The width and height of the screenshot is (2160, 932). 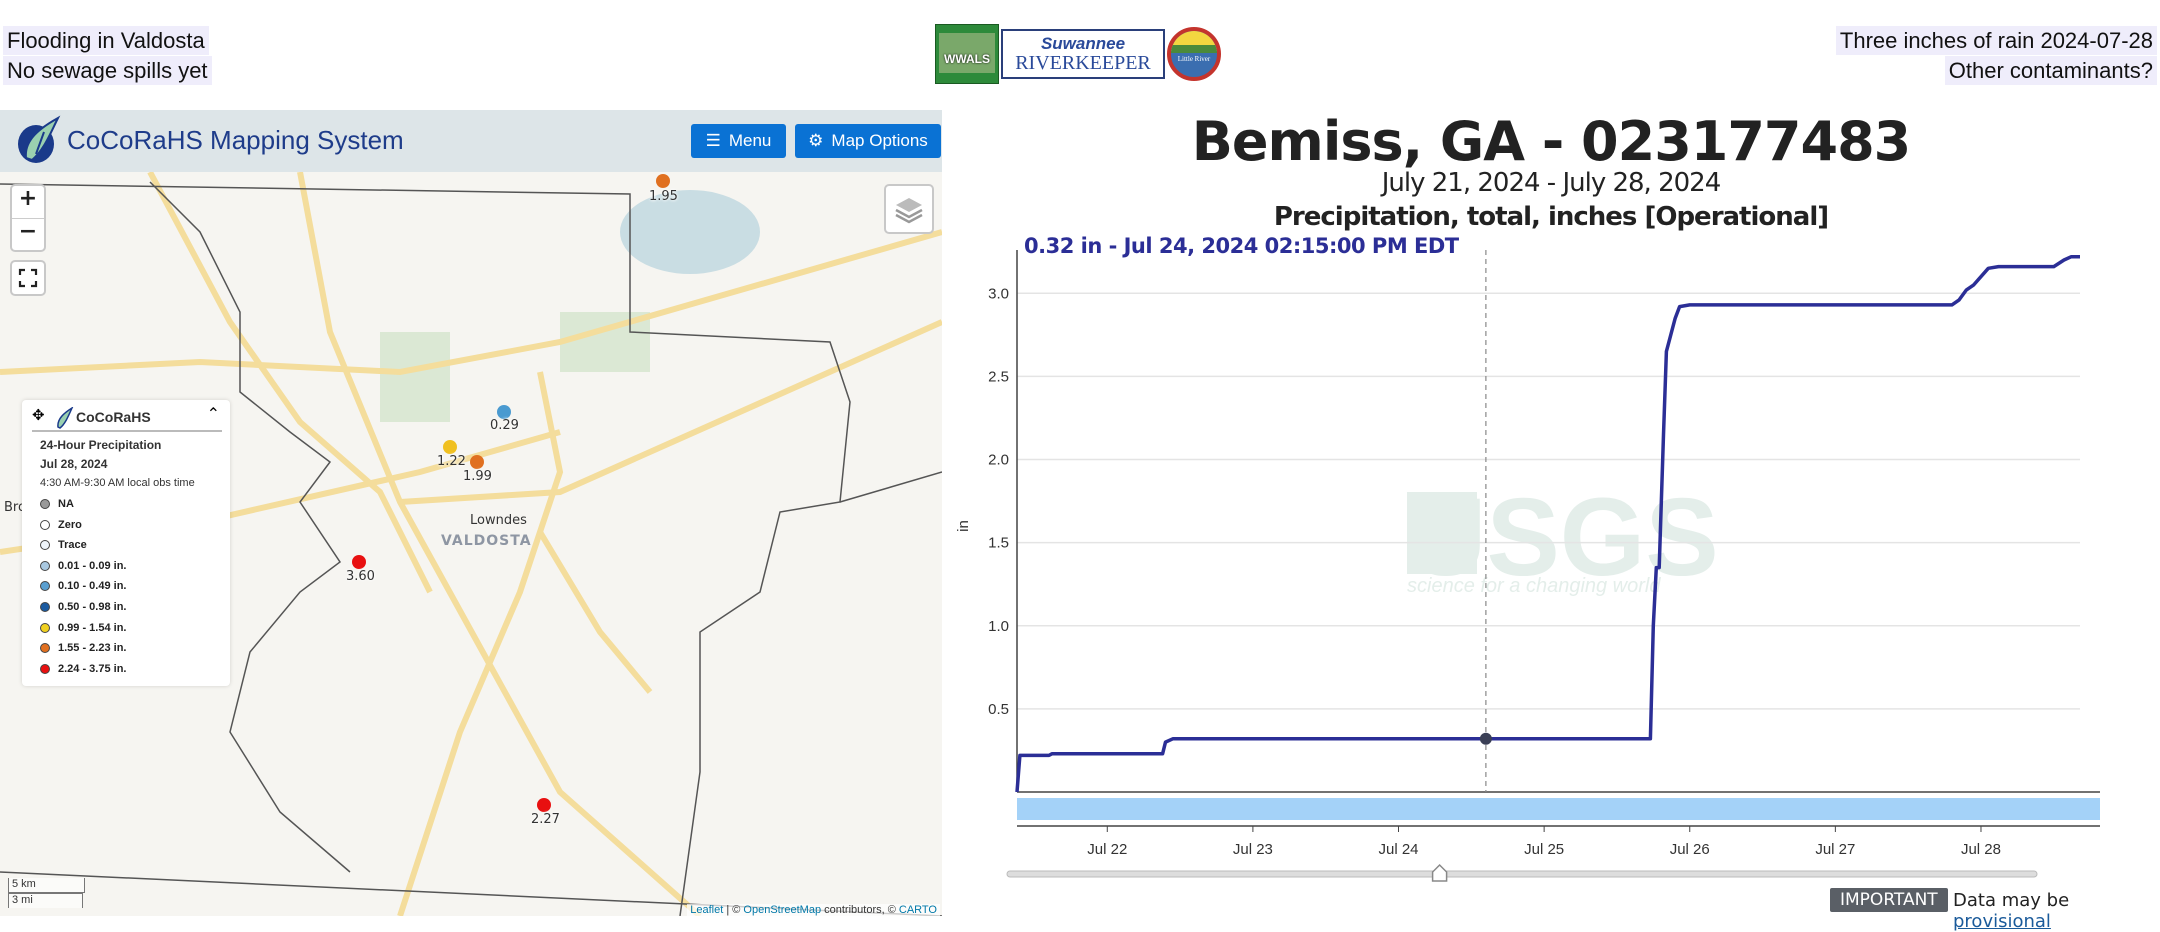 What do you see at coordinates (107, 70) in the screenshot?
I see `caption-sewage: No sewage spills yet` at bounding box center [107, 70].